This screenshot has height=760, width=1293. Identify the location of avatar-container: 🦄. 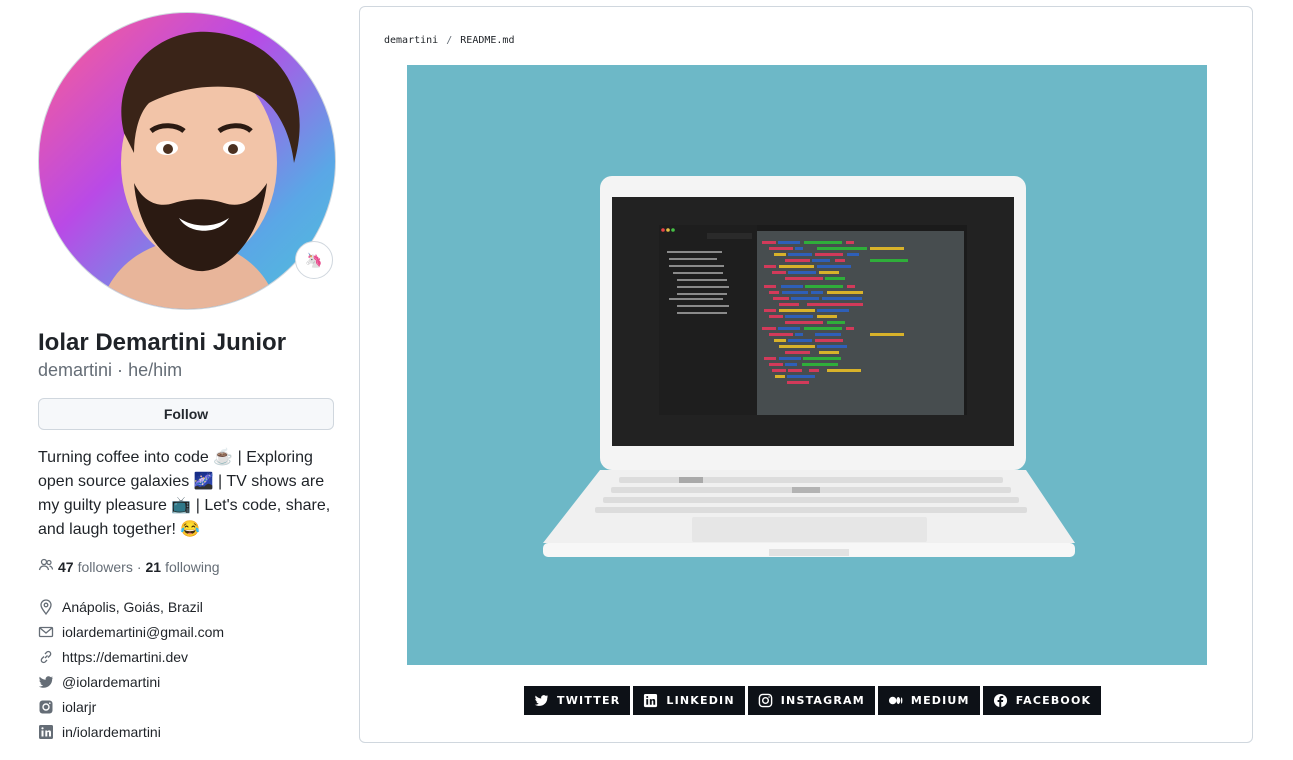
(187, 161).